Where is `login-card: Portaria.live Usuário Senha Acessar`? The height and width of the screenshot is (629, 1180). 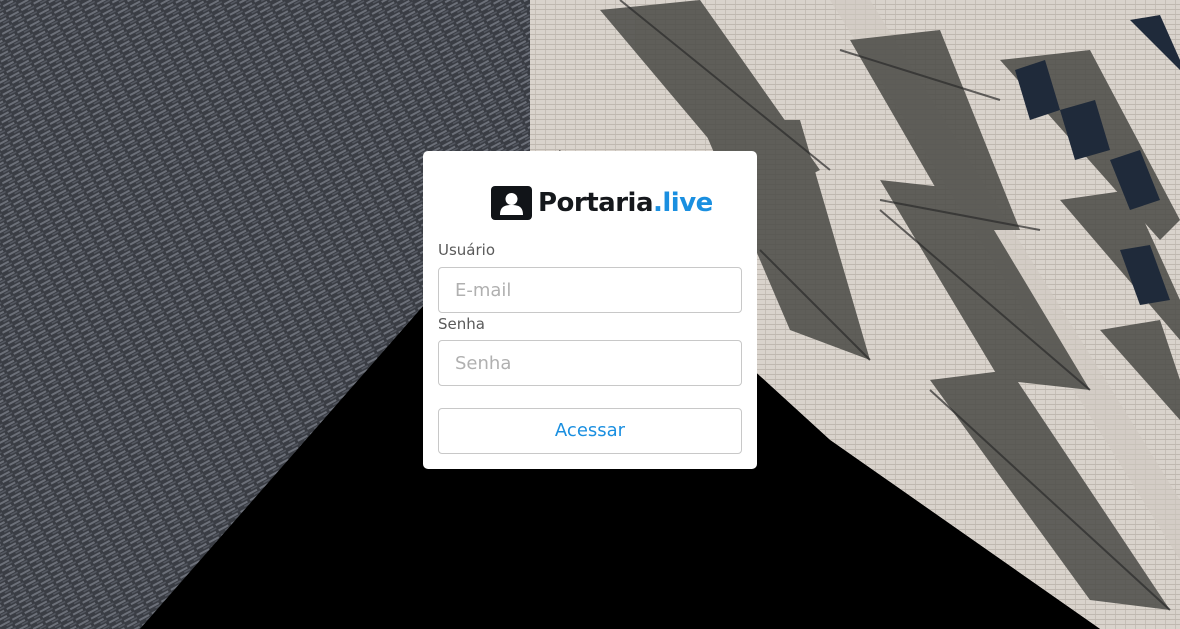
login-card: Portaria.live Usuário Senha Acessar is located at coordinates (590, 310).